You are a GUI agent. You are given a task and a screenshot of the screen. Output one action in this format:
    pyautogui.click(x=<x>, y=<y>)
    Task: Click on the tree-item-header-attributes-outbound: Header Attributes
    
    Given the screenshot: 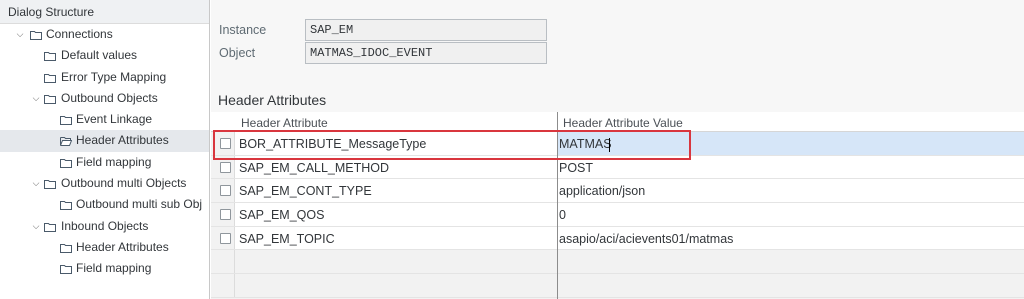 What is the action you would take?
    pyautogui.click(x=104, y=141)
    